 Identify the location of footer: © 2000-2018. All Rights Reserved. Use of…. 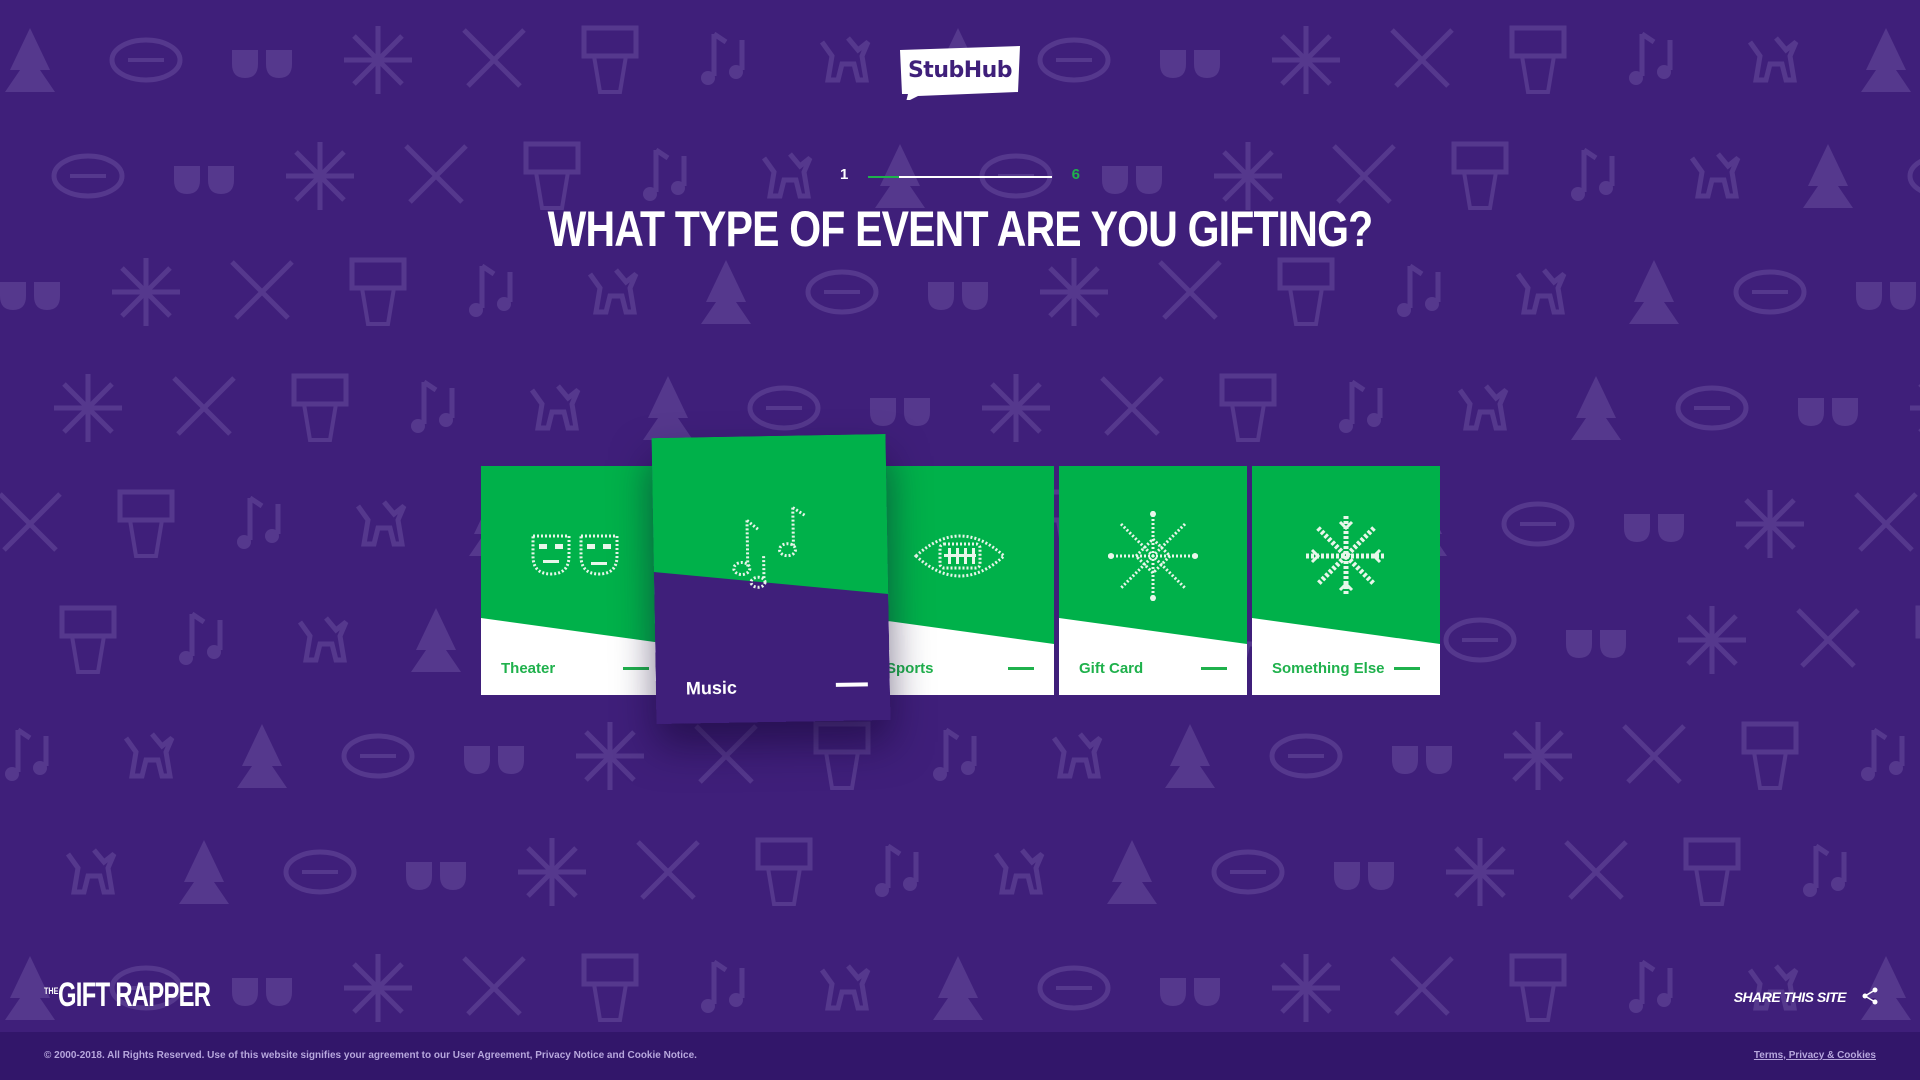
(960, 1056).